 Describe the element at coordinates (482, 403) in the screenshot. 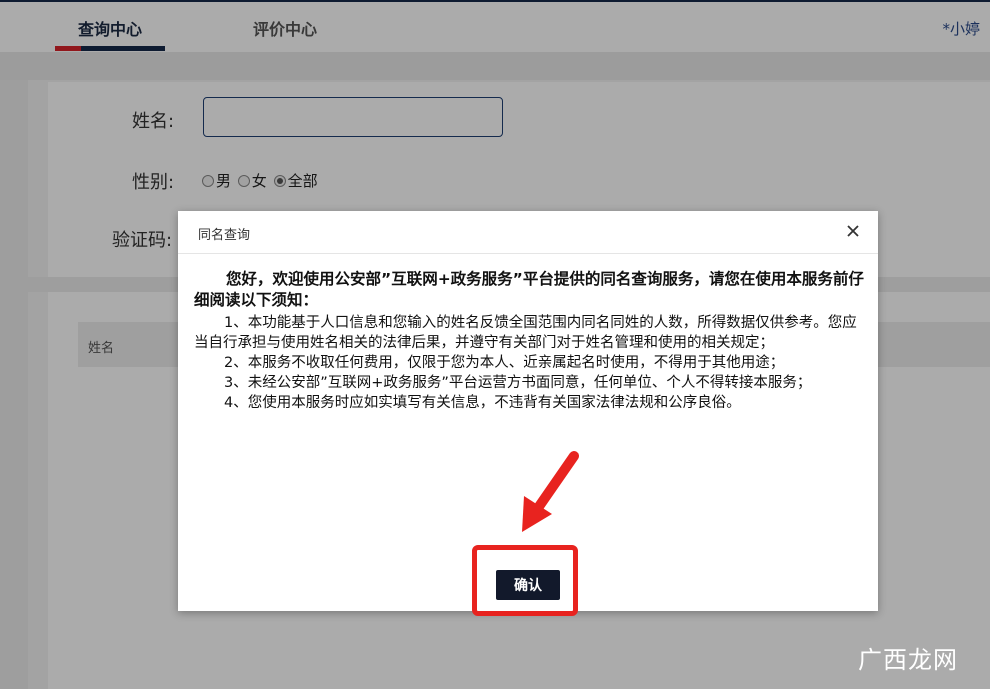

I see `notice-item: 4、您使用本服务时应如实填写有关信息，不违背有关国家法律法规和公序良俗。` at that location.